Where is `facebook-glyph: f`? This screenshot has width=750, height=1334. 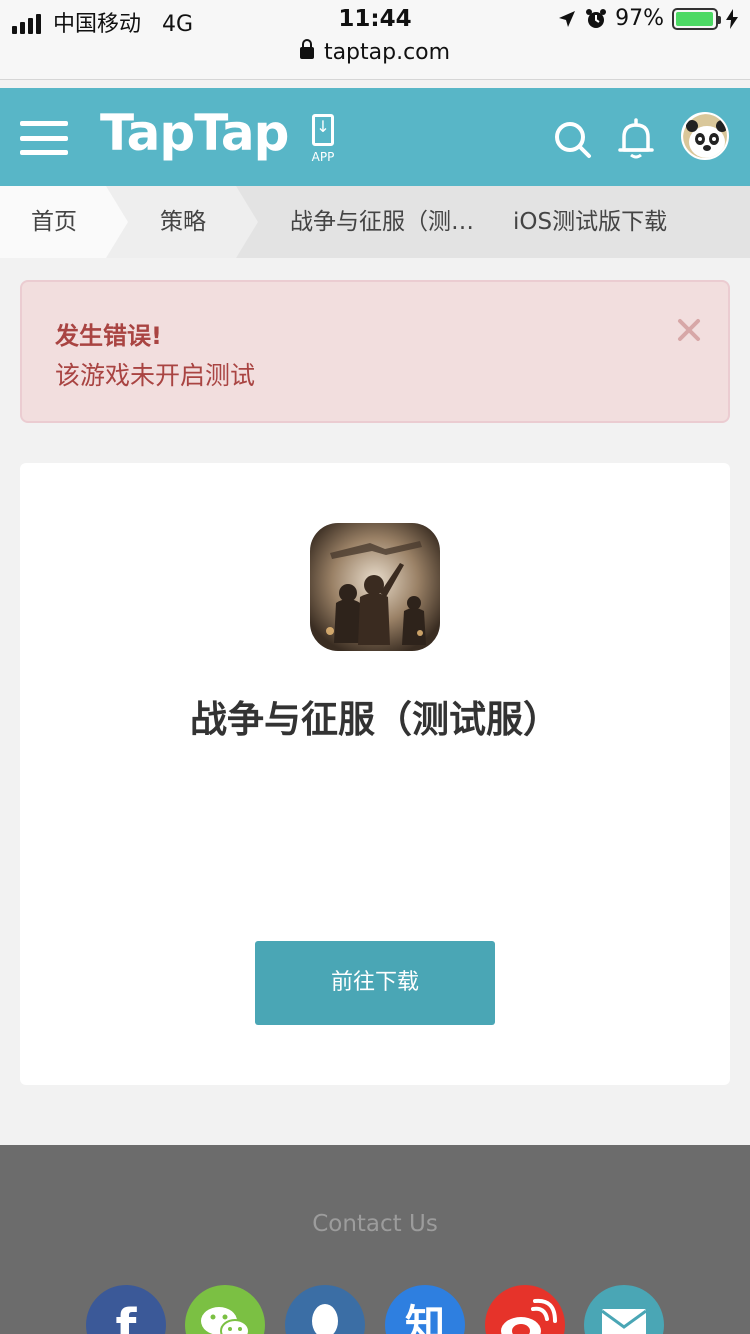
facebook-glyph: f is located at coordinates (126, 1316).